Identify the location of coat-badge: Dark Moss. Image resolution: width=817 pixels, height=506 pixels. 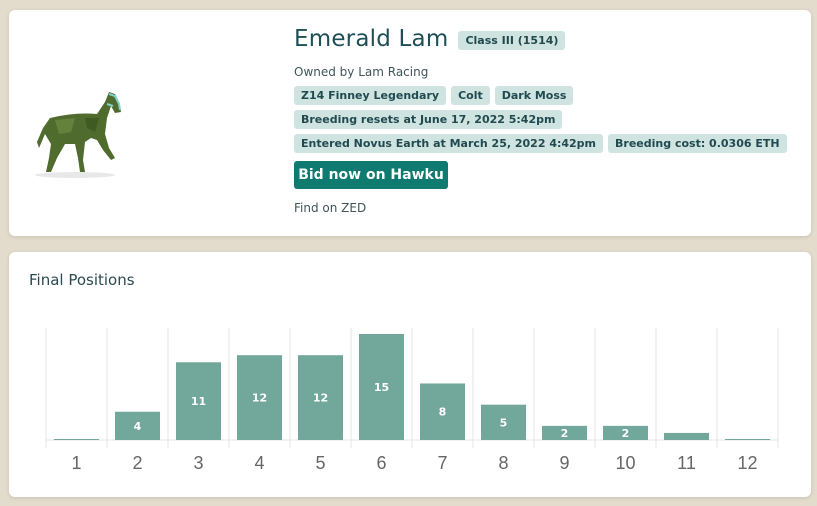
(534, 95).